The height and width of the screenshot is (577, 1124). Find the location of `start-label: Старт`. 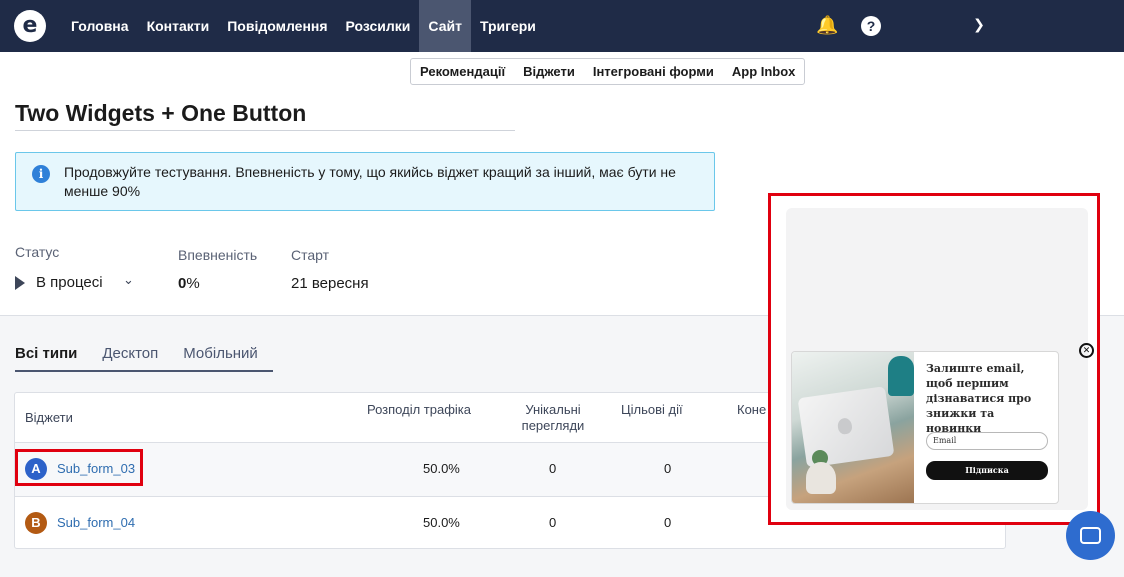

start-label: Старт is located at coordinates (310, 255).